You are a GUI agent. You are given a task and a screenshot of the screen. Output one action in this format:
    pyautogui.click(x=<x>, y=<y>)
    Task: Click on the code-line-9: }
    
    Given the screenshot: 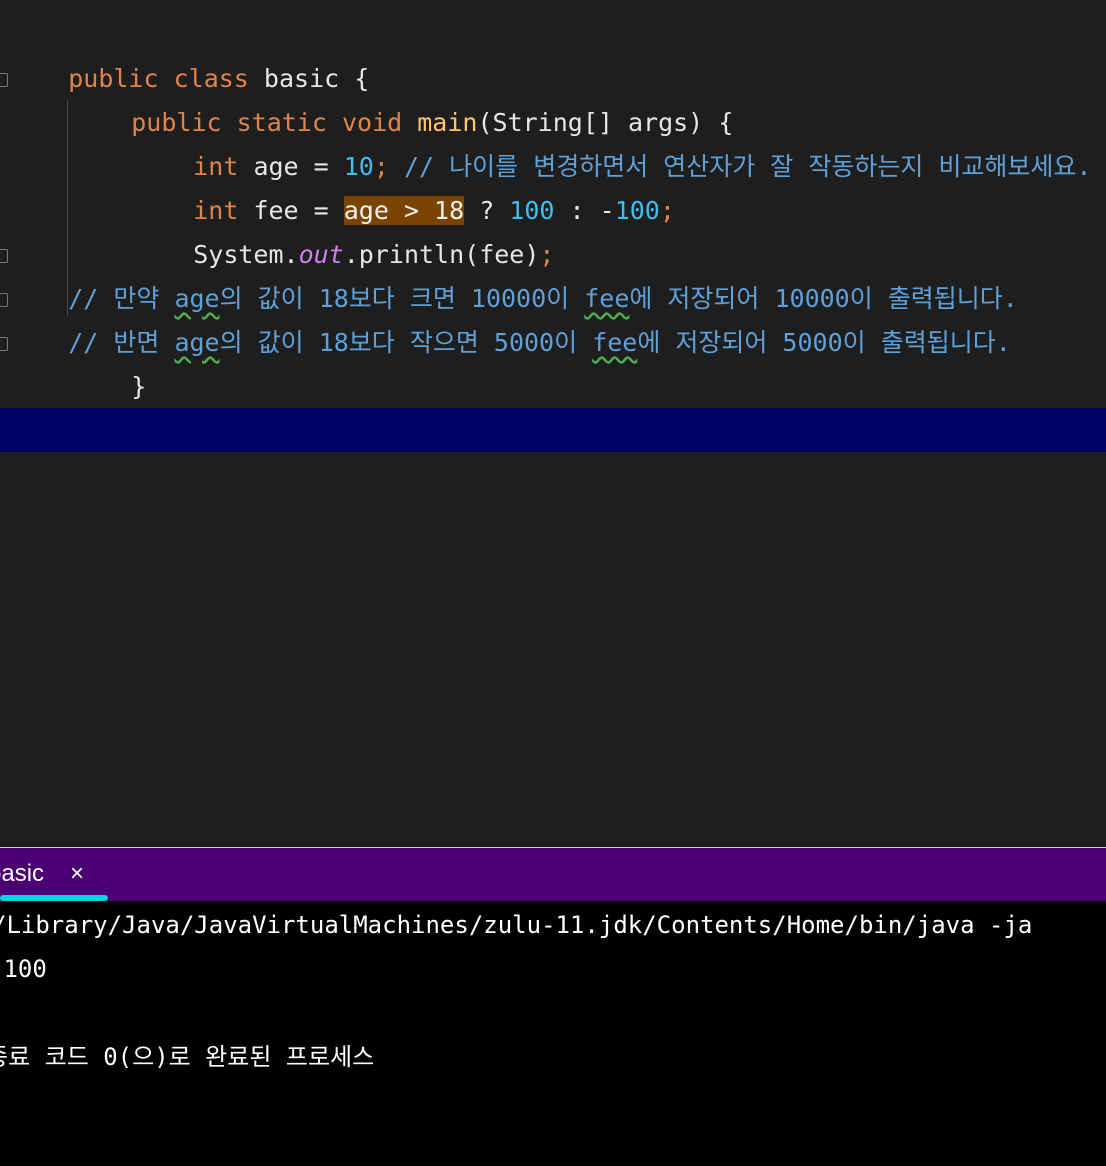 What is the action you would take?
    pyautogui.click(x=45, y=405)
    